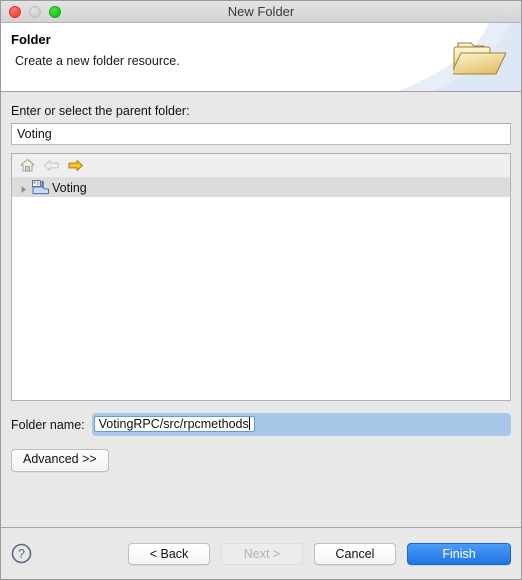 The width and height of the screenshot is (522, 580). Describe the element at coordinates (27, 165) in the screenshot. I see `home-icon` at that location.